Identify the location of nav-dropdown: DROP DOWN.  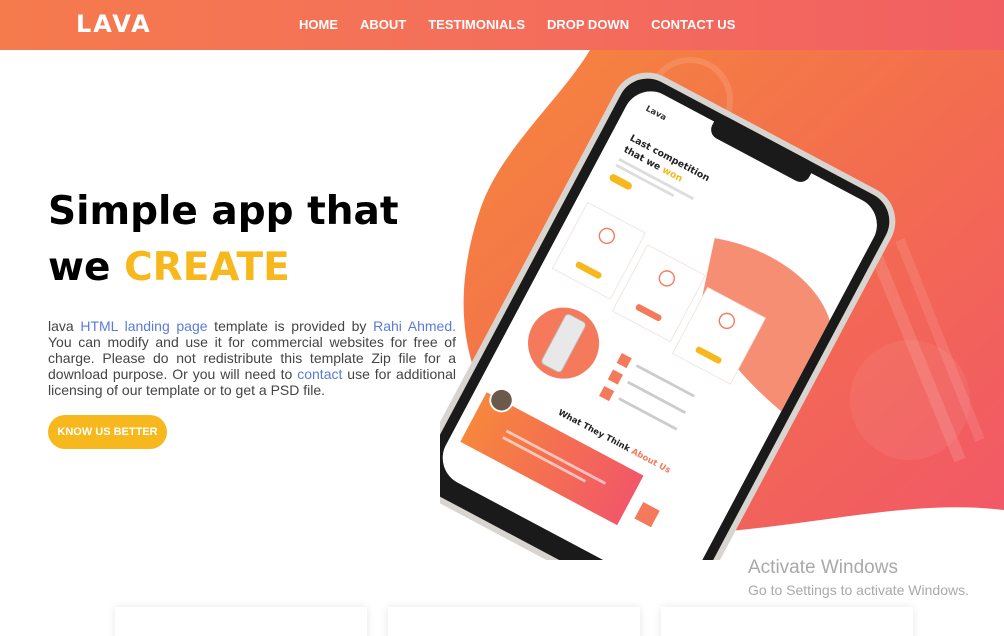
(588, 24).